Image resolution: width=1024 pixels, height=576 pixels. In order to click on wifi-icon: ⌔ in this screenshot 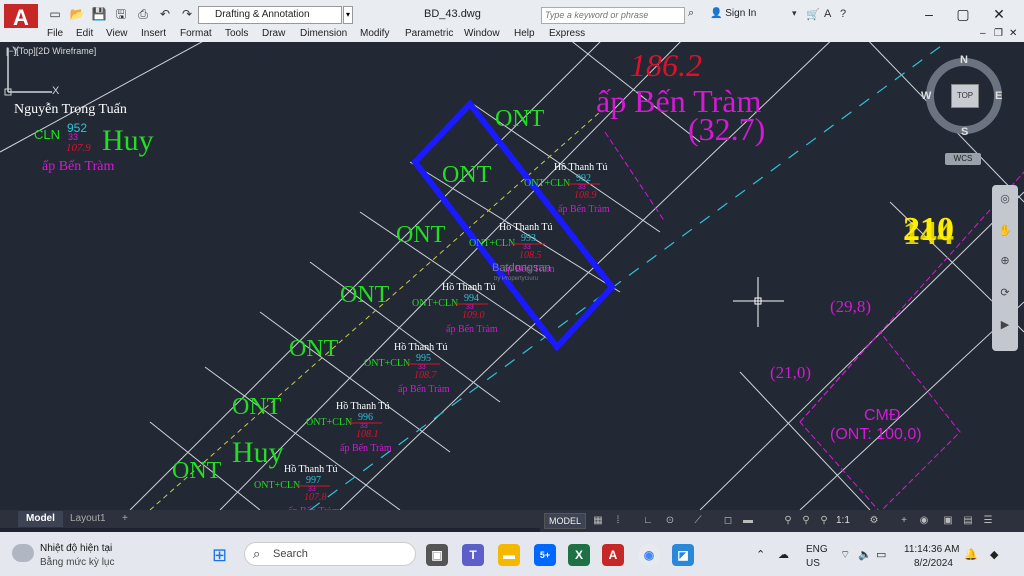, I will do `click(845, 555)`.